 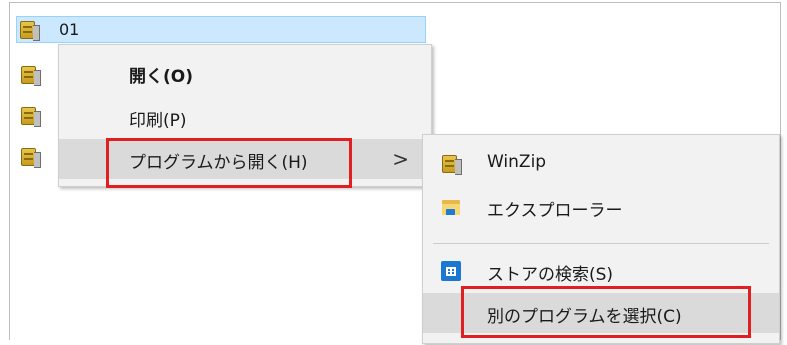 What do you see at coordinates (245, 117) in the screenshot?
I see `menu-item-print: 印刷(P)` at bounding box center [245, 117].